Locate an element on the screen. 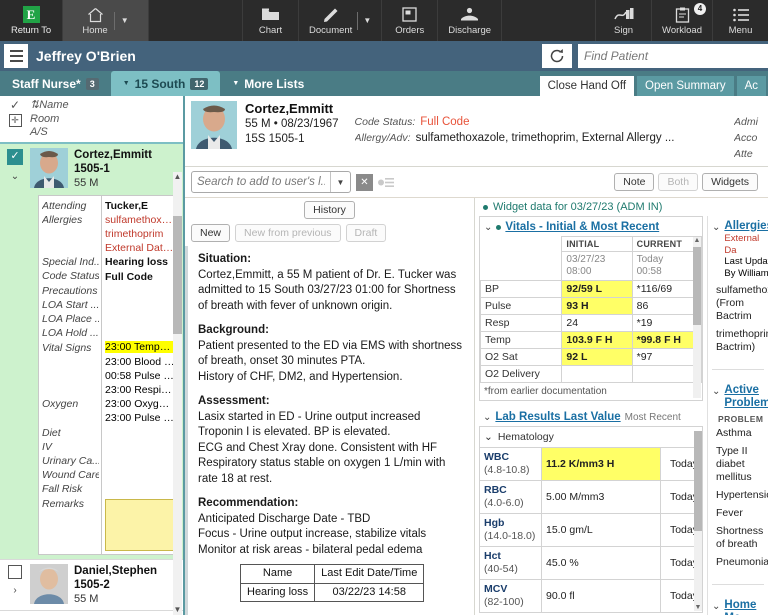 Image resolution: width=768 pixels, height=615 pixels. toolbar-item-home: Home ▼ is located at coordinates (105, 20).